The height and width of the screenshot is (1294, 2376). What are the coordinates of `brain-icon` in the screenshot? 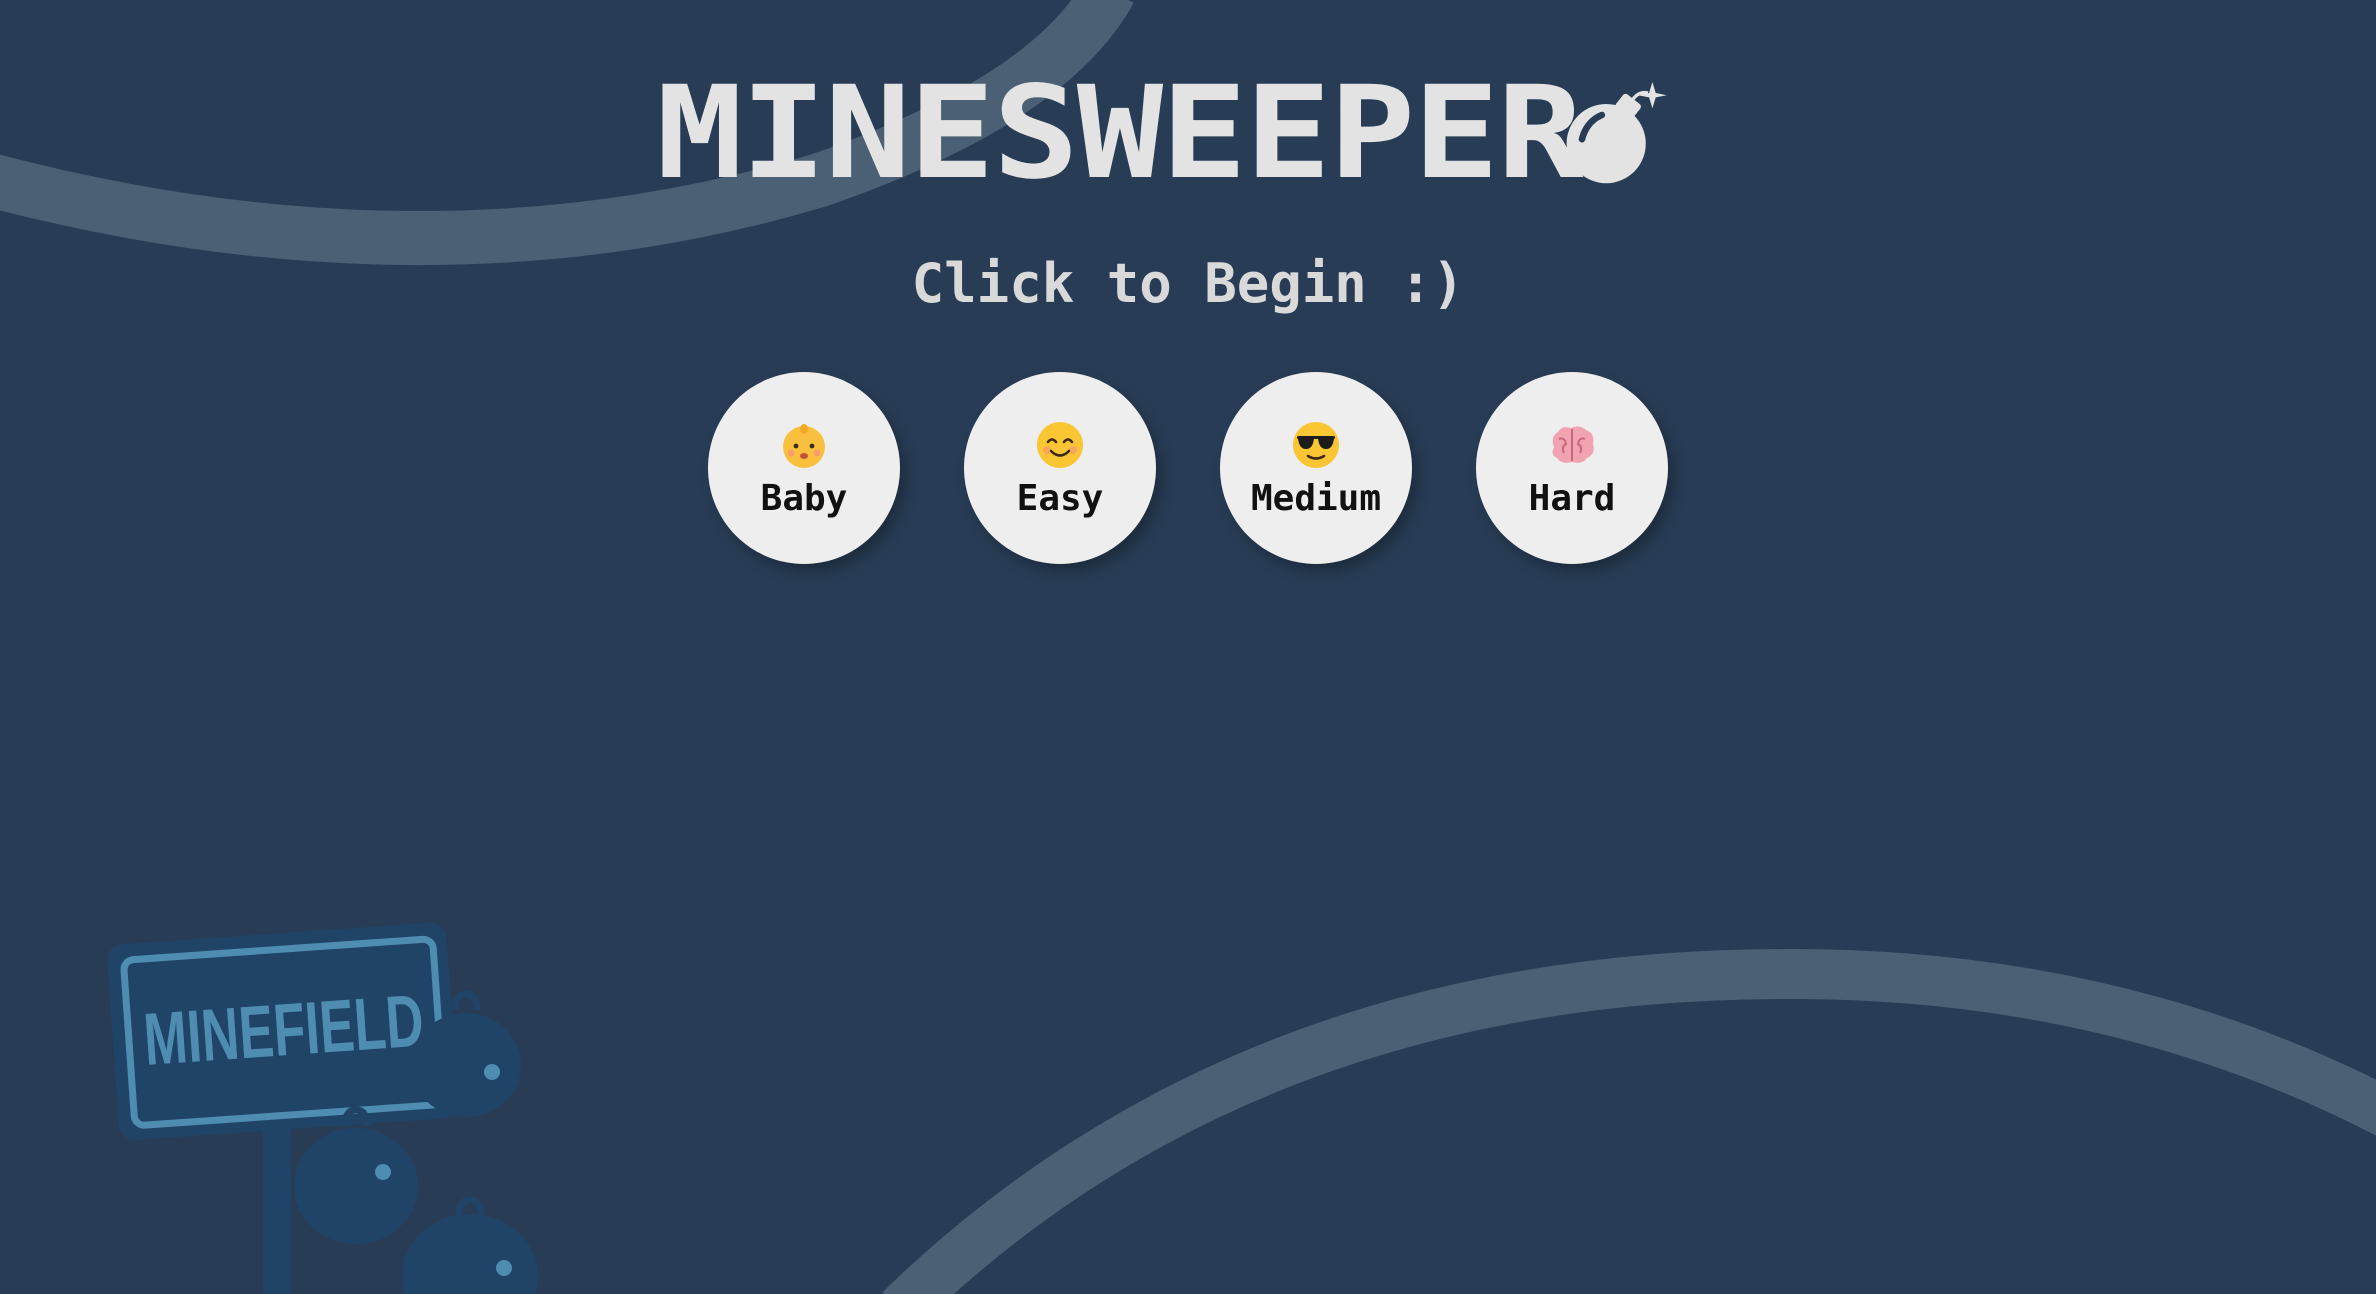 It's located at (1573, 444).